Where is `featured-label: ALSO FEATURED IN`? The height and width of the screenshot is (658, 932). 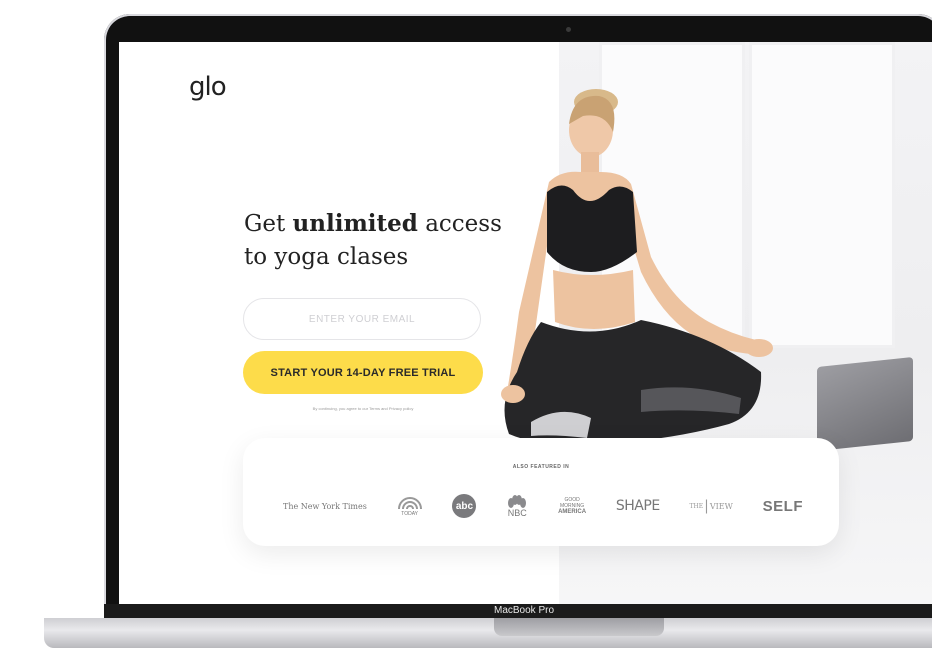 featured-label: ALSO FEATURED IN is located at coordinates (541, 467).